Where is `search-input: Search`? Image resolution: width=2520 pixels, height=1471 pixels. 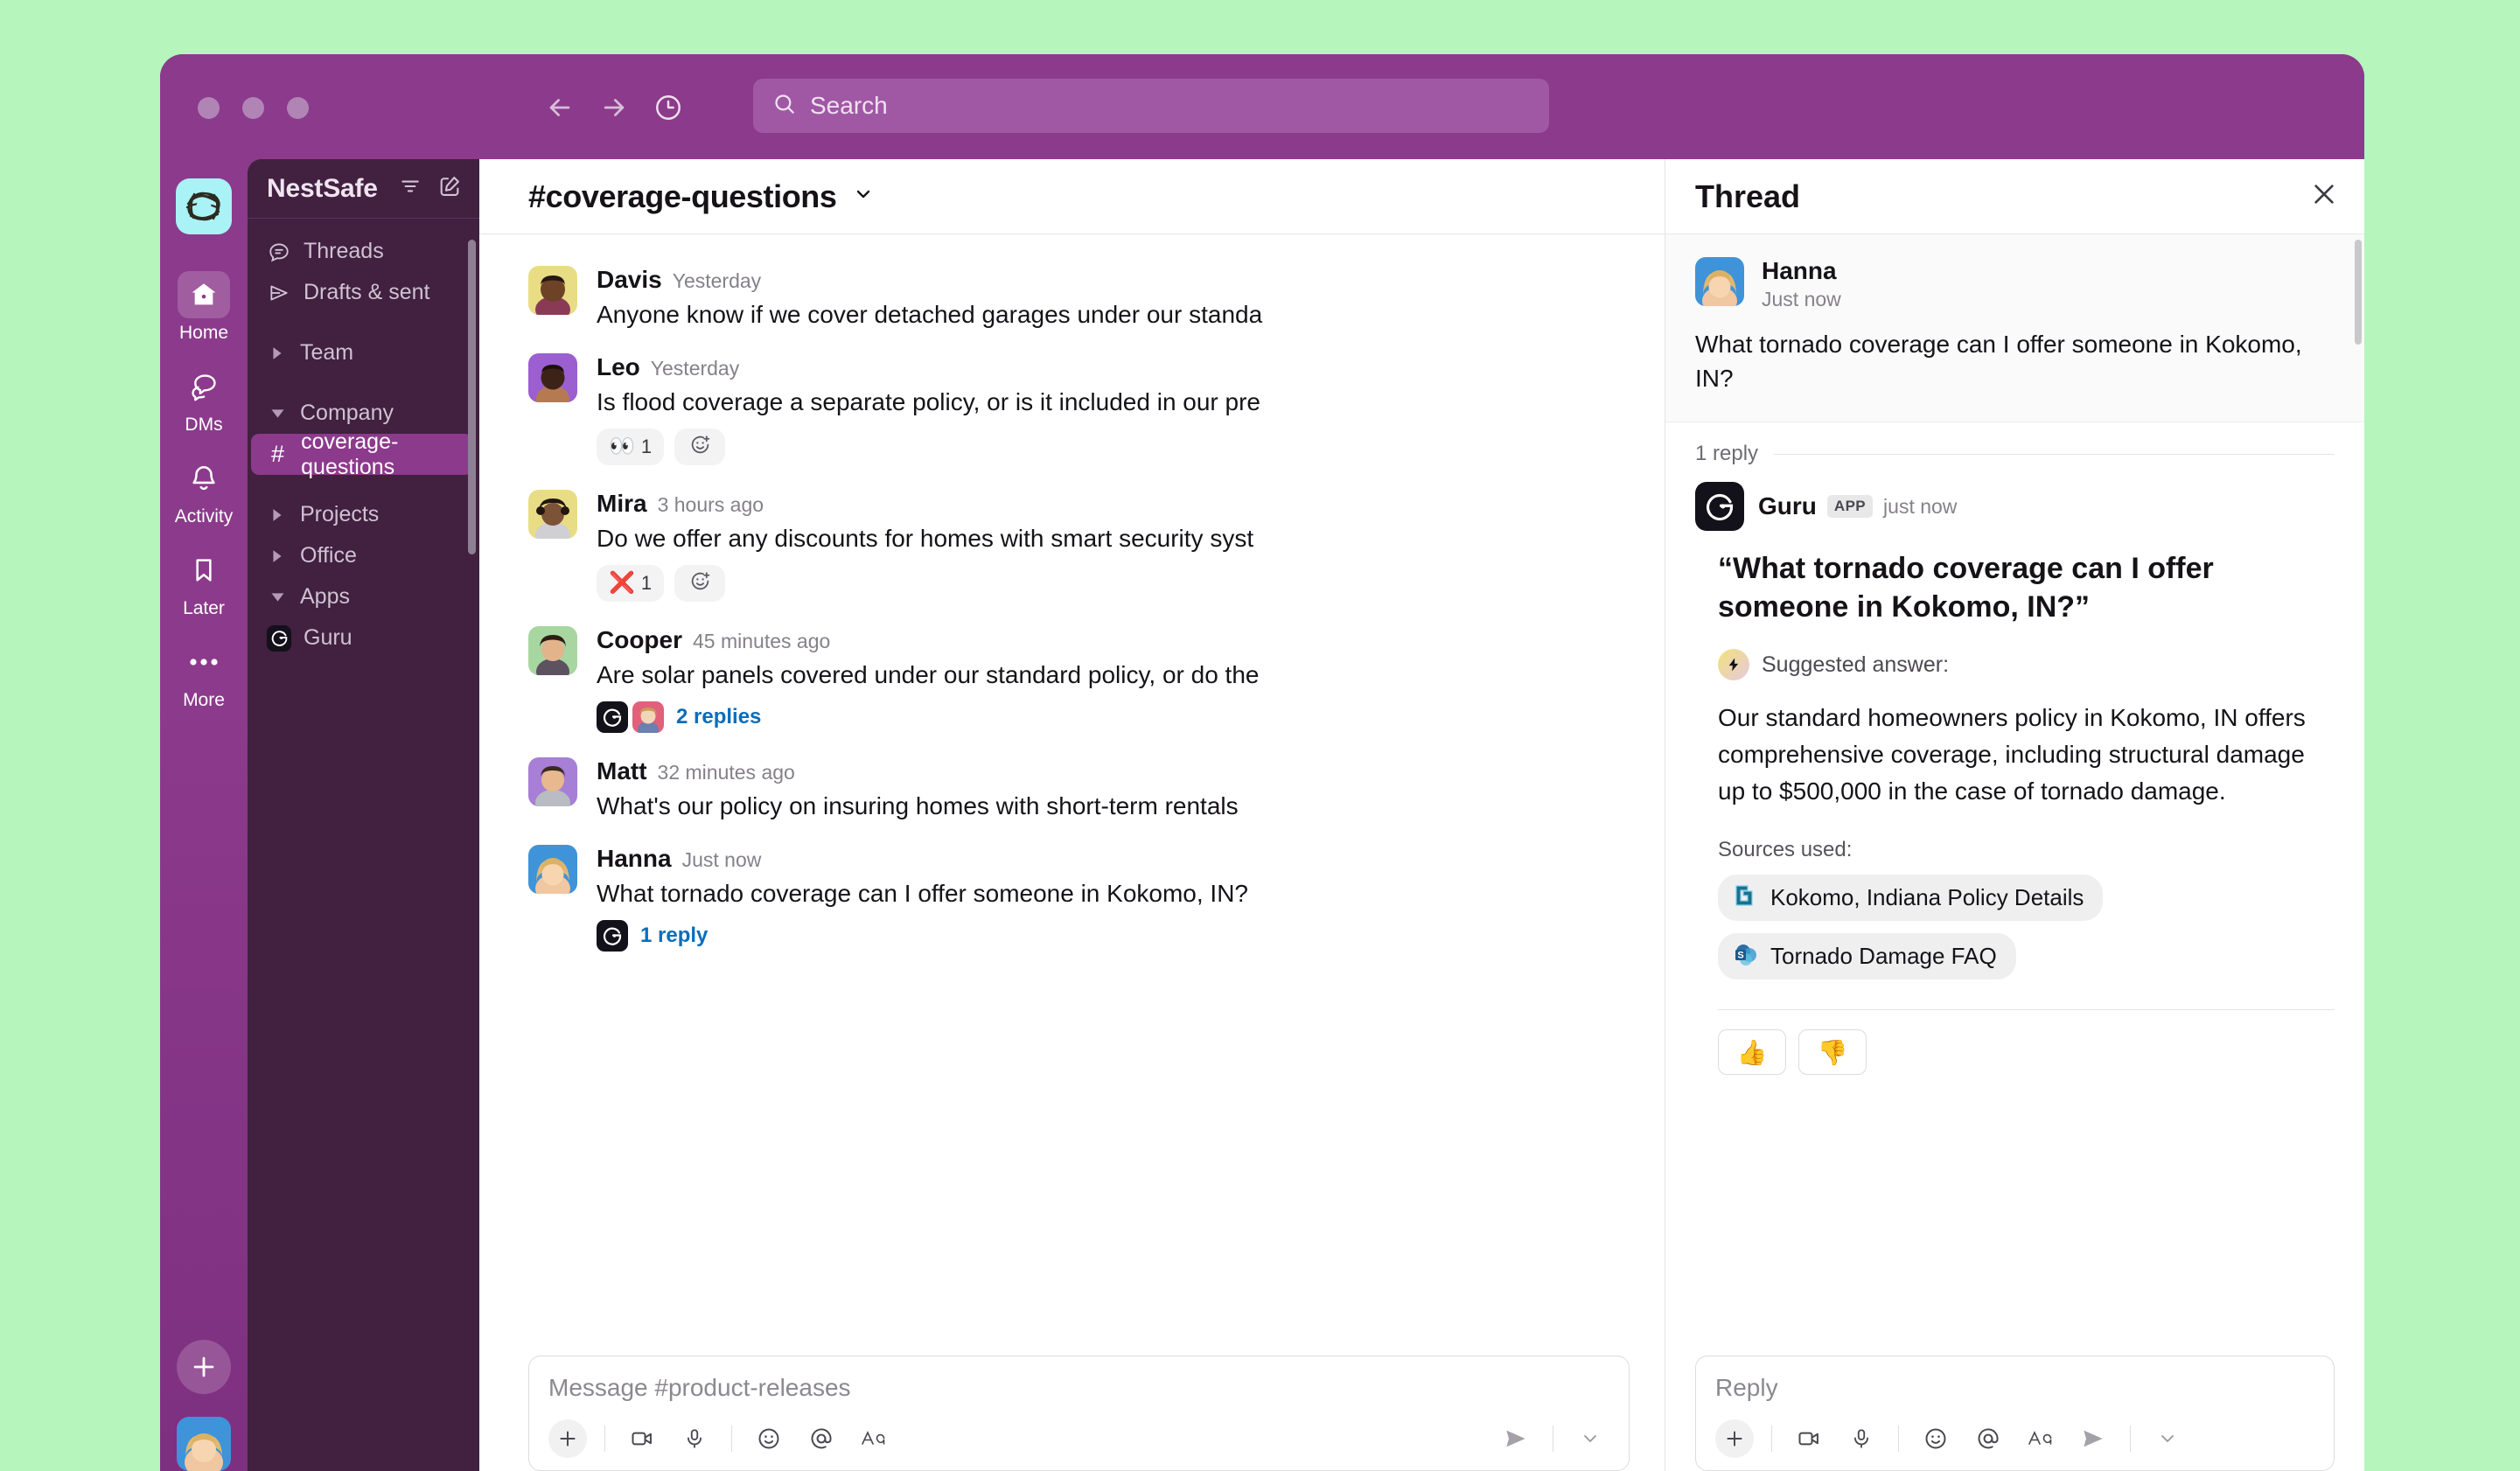
search-input: Search is located at coordinates (1151, 106).